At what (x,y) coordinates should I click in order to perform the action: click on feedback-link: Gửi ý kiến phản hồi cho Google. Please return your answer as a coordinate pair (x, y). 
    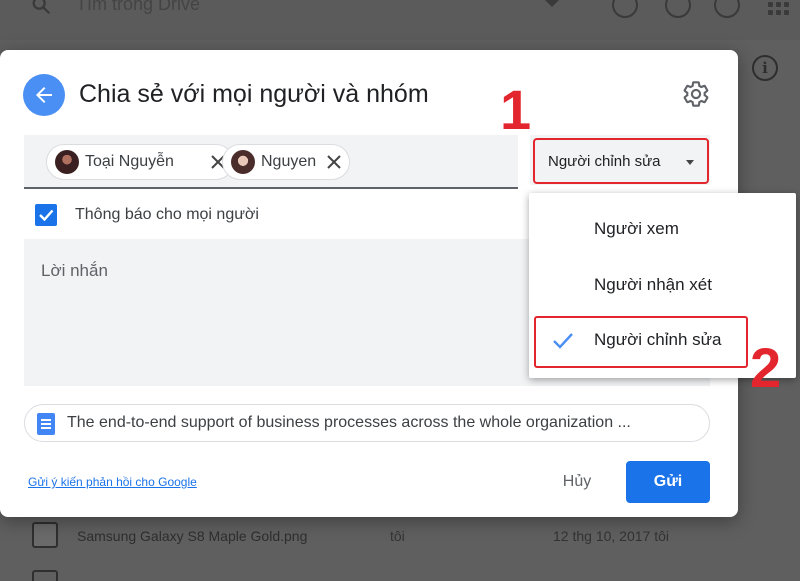
    Looking at the image, I should click on (112, 482).